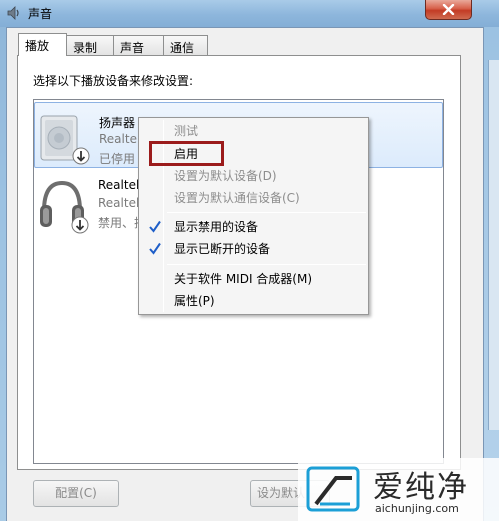 The width and height of the screenshot is (499, 521). I want to click on title-bar: 声音, so click(249, 13).